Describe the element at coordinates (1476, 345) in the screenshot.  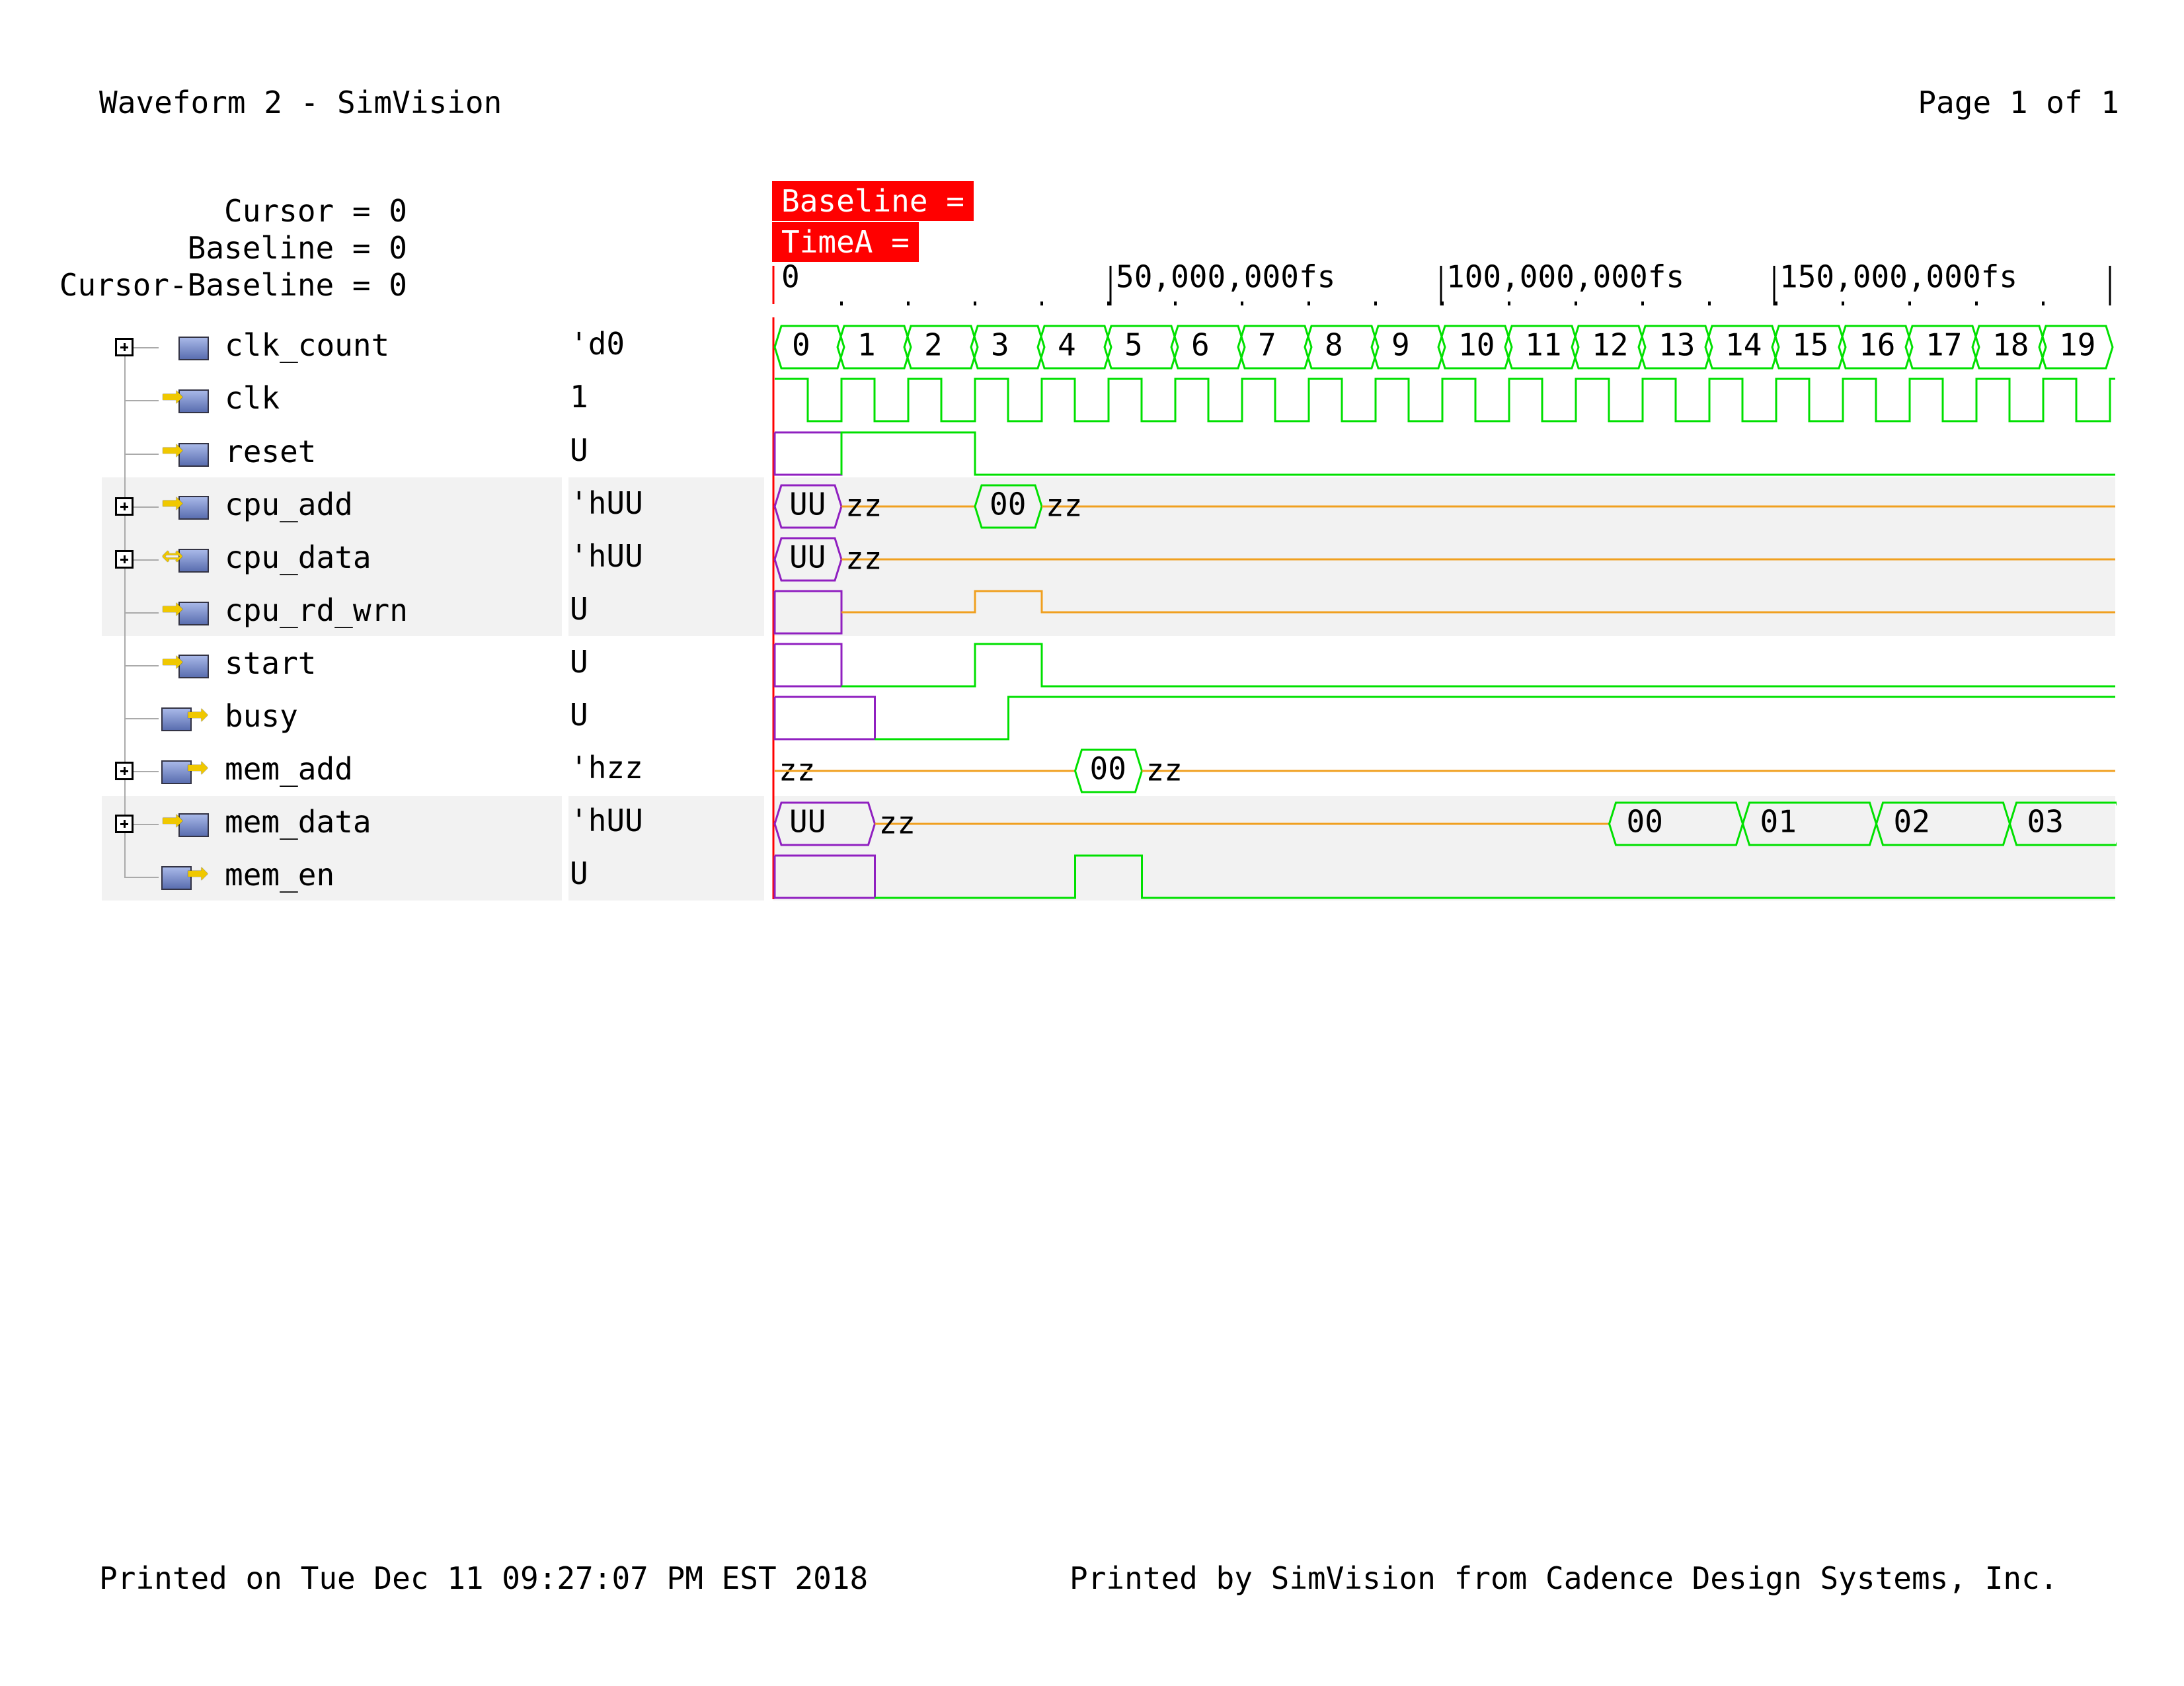
I see `bus-value-label: 10` at that location.